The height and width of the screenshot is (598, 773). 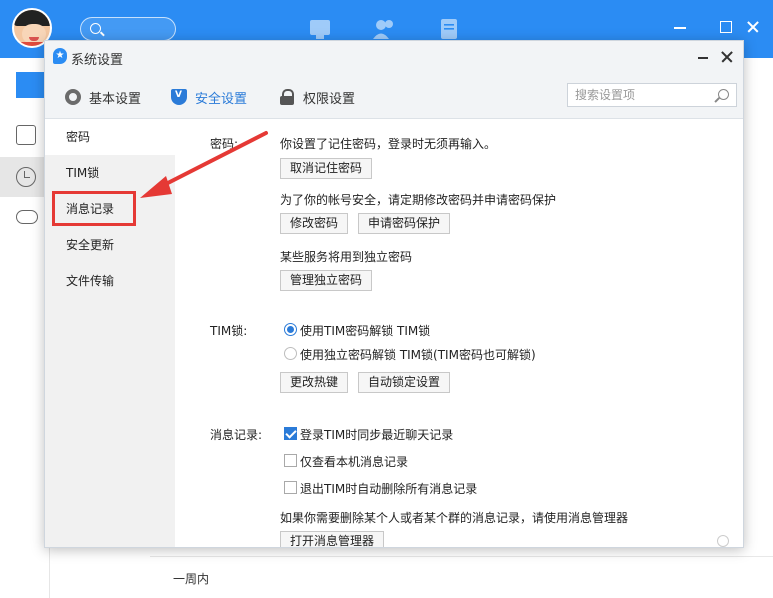 I want to click on local-only-checkbox, so click(x=290, y=460).